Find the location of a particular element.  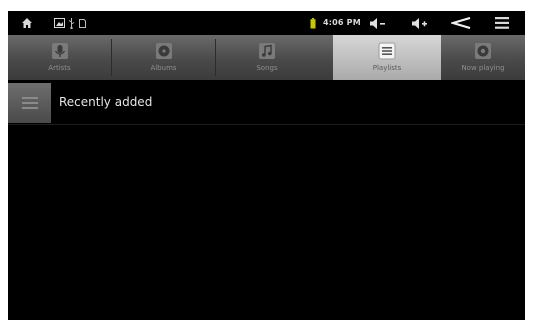

battery-icon is located at coordinates (313, 23).